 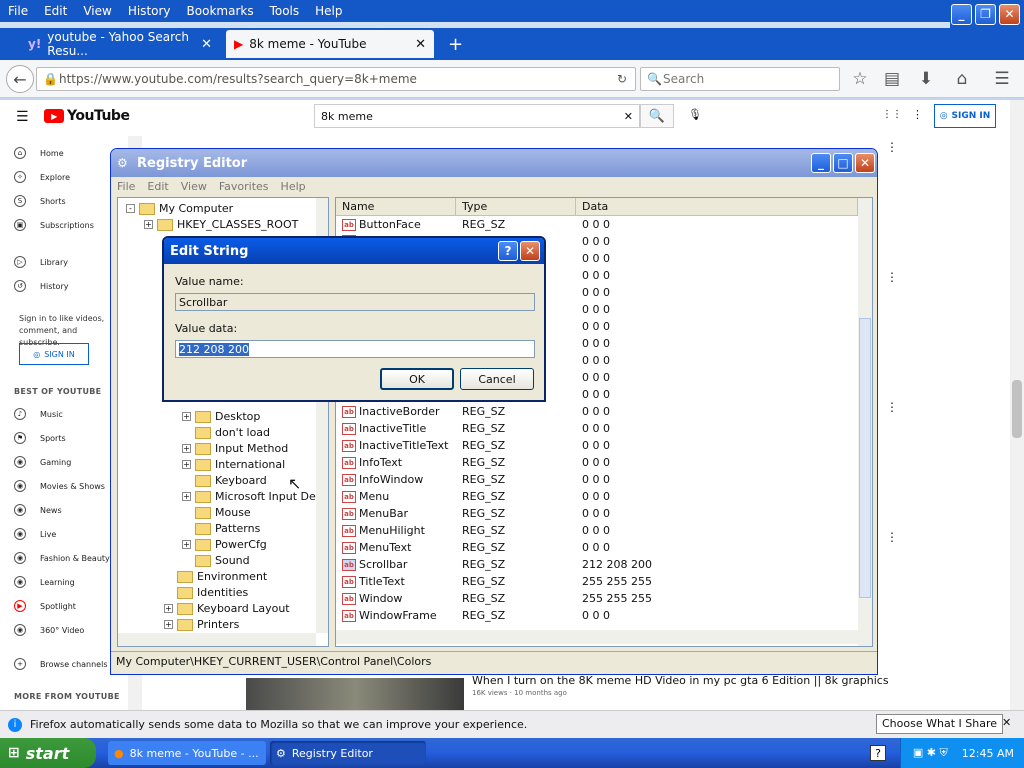 I want to click on expand-toggle-icon: -, so click(x=130, y=208).